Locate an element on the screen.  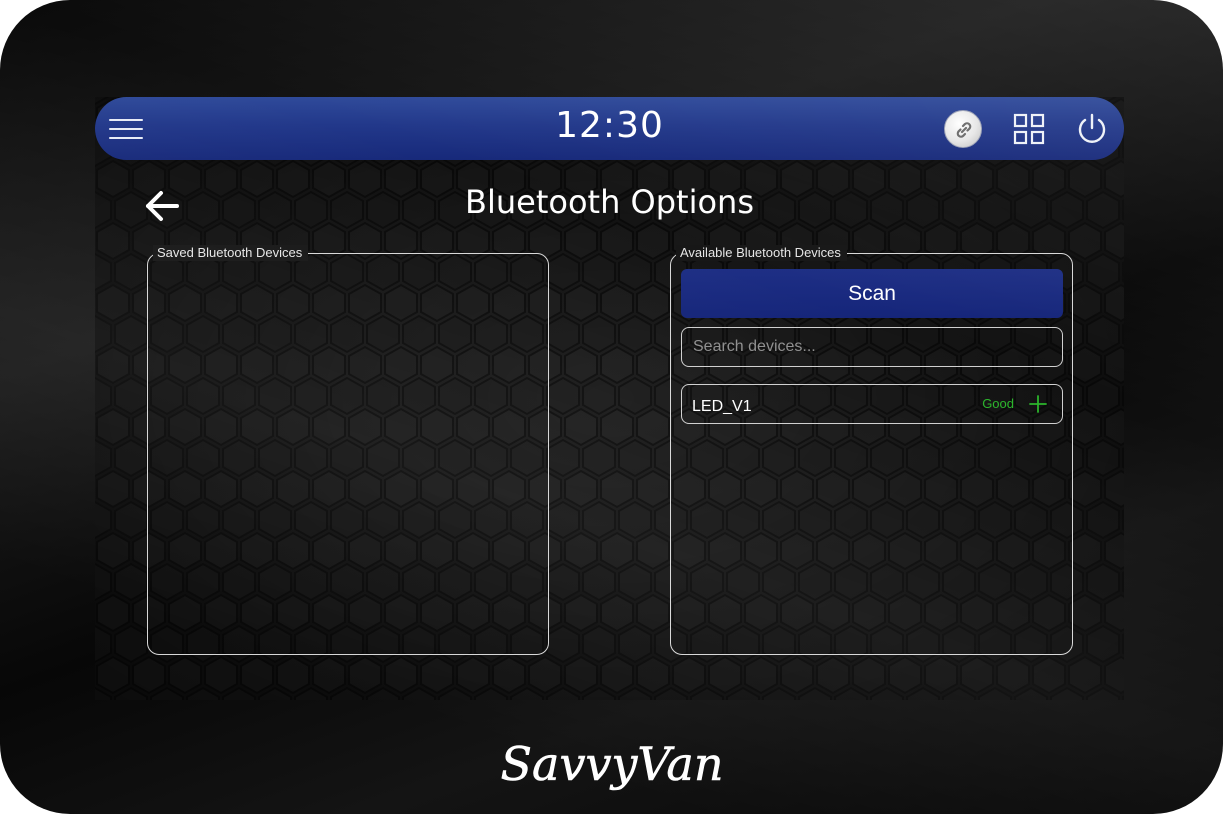
link-icon is located at coordinates (964, 130).